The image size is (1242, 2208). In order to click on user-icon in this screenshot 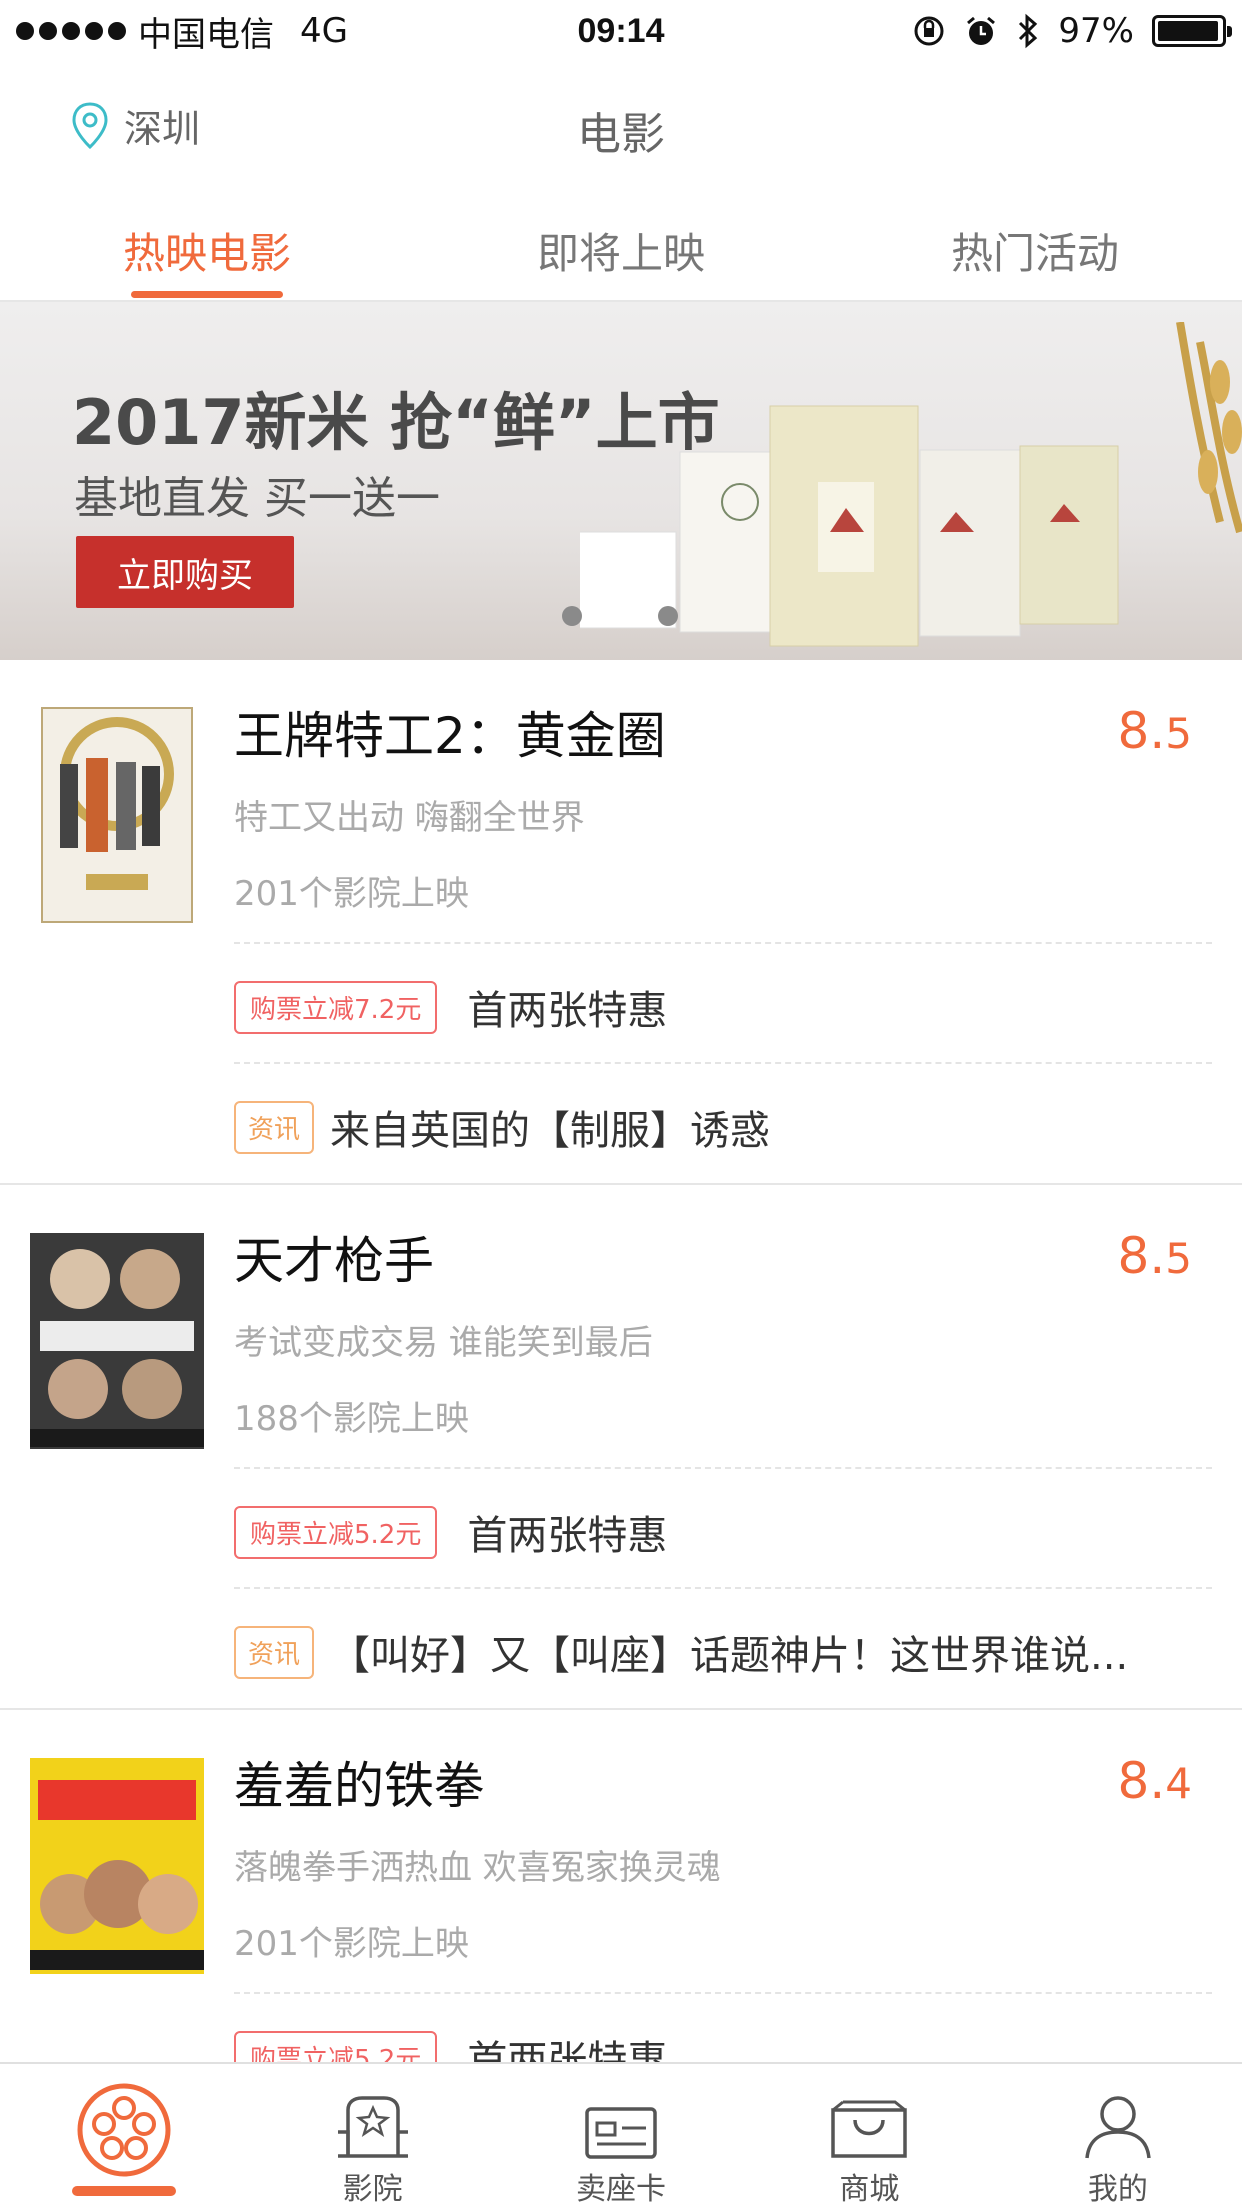, I will do `click(1118, 2127)`.